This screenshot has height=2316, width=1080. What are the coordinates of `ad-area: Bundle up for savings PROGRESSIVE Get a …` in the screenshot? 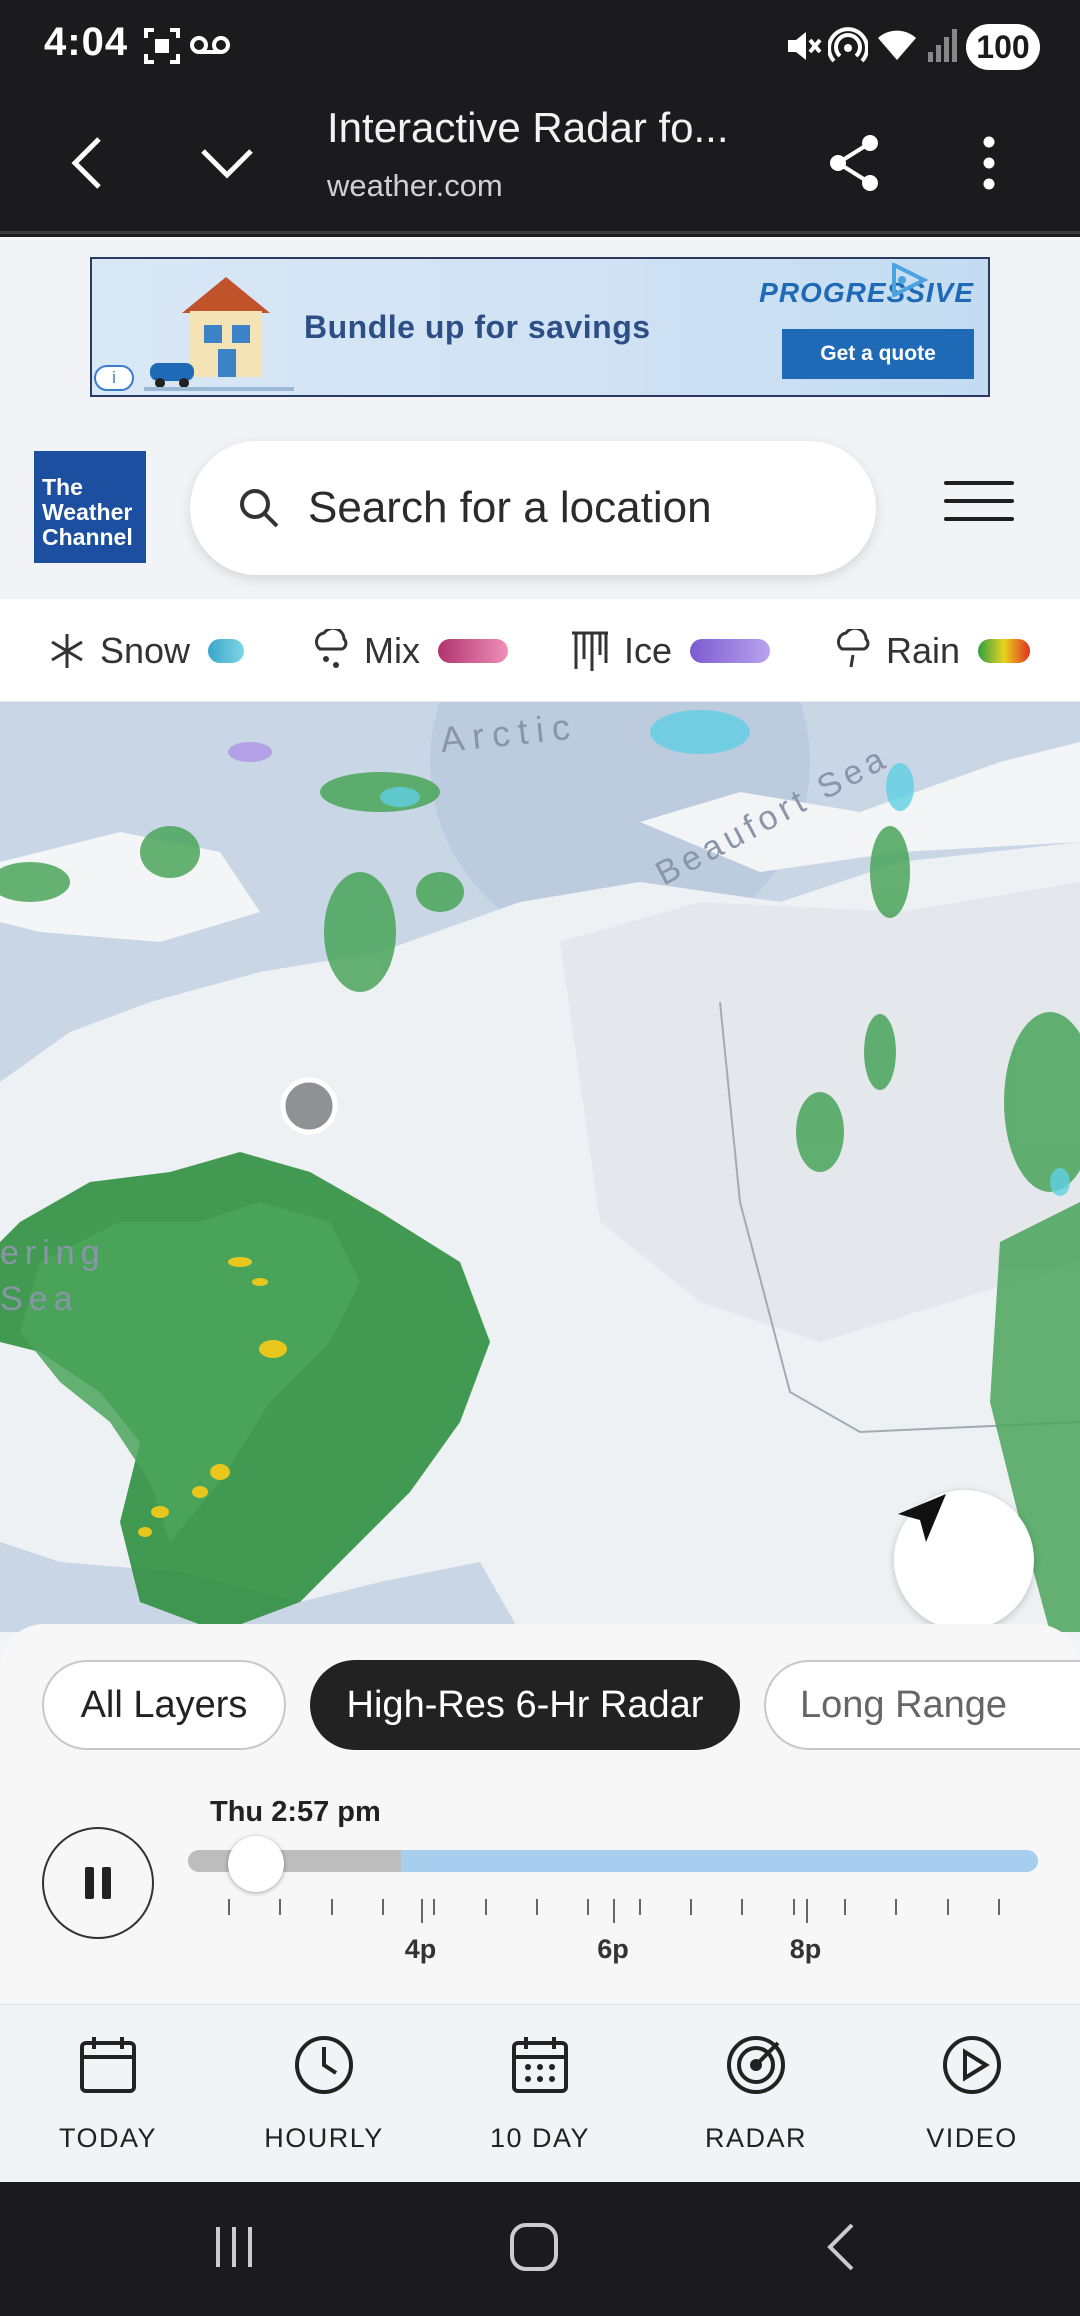 It's located at (540, 327).